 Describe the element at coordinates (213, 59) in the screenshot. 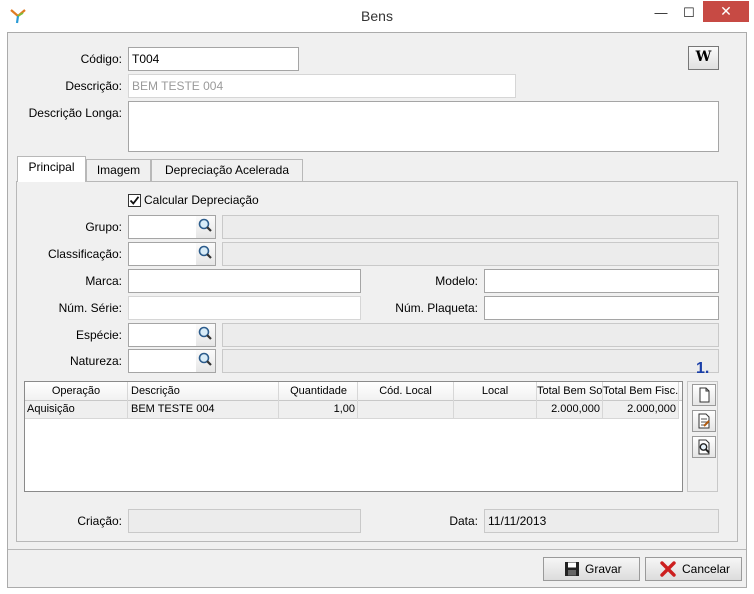

I see `codigo-input: T004` at that location.